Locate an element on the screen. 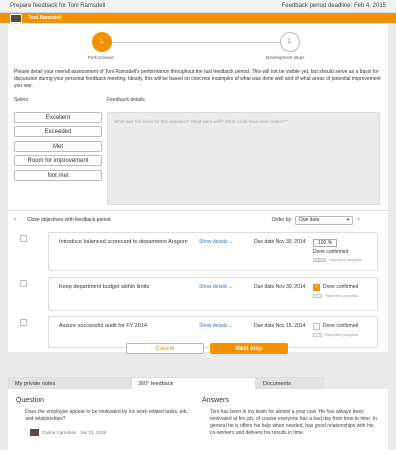 The image size is (396, 450). chevron-down-icon: ▾ is located at coordinates (348, 220).